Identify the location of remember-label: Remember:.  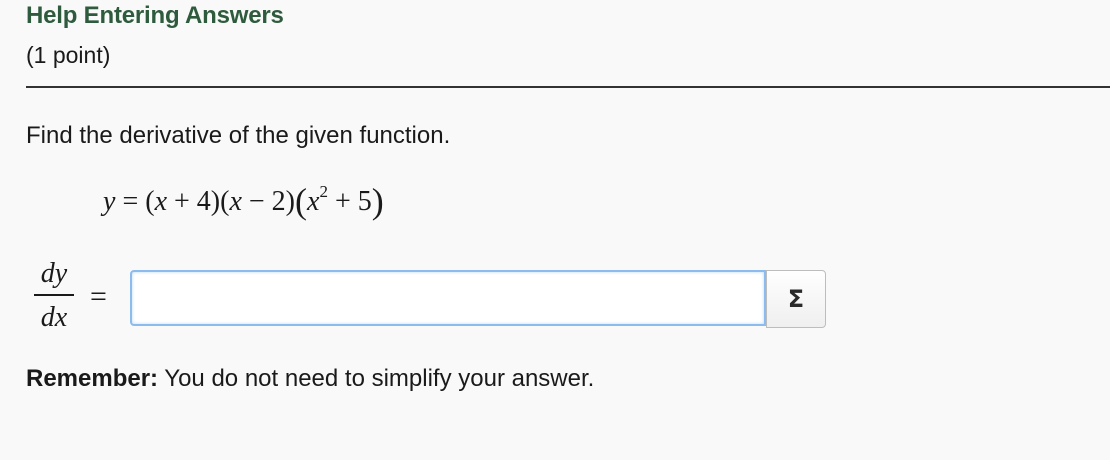
(92, 378).